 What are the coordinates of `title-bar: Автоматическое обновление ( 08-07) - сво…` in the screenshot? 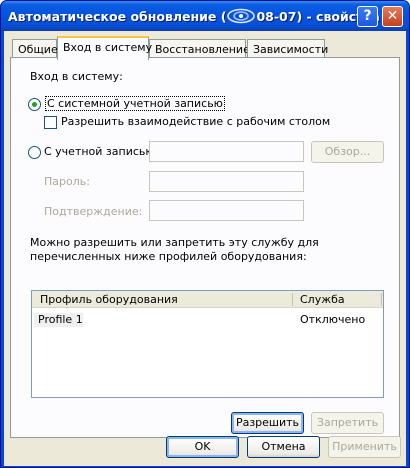 It's located at (205, 16).